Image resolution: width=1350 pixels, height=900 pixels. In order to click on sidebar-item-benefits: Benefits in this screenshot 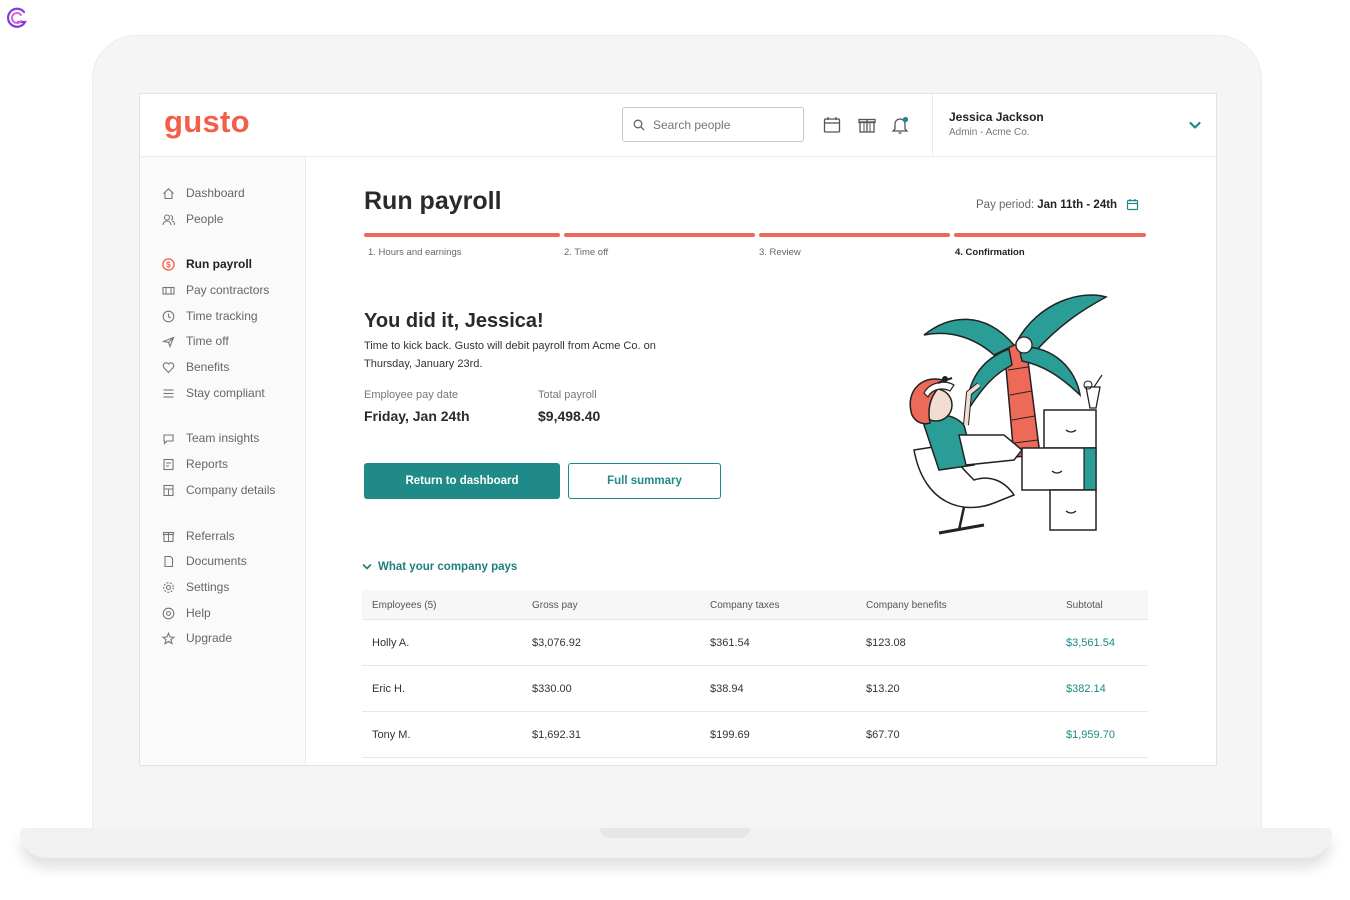, I will do `click(195, 367)`.